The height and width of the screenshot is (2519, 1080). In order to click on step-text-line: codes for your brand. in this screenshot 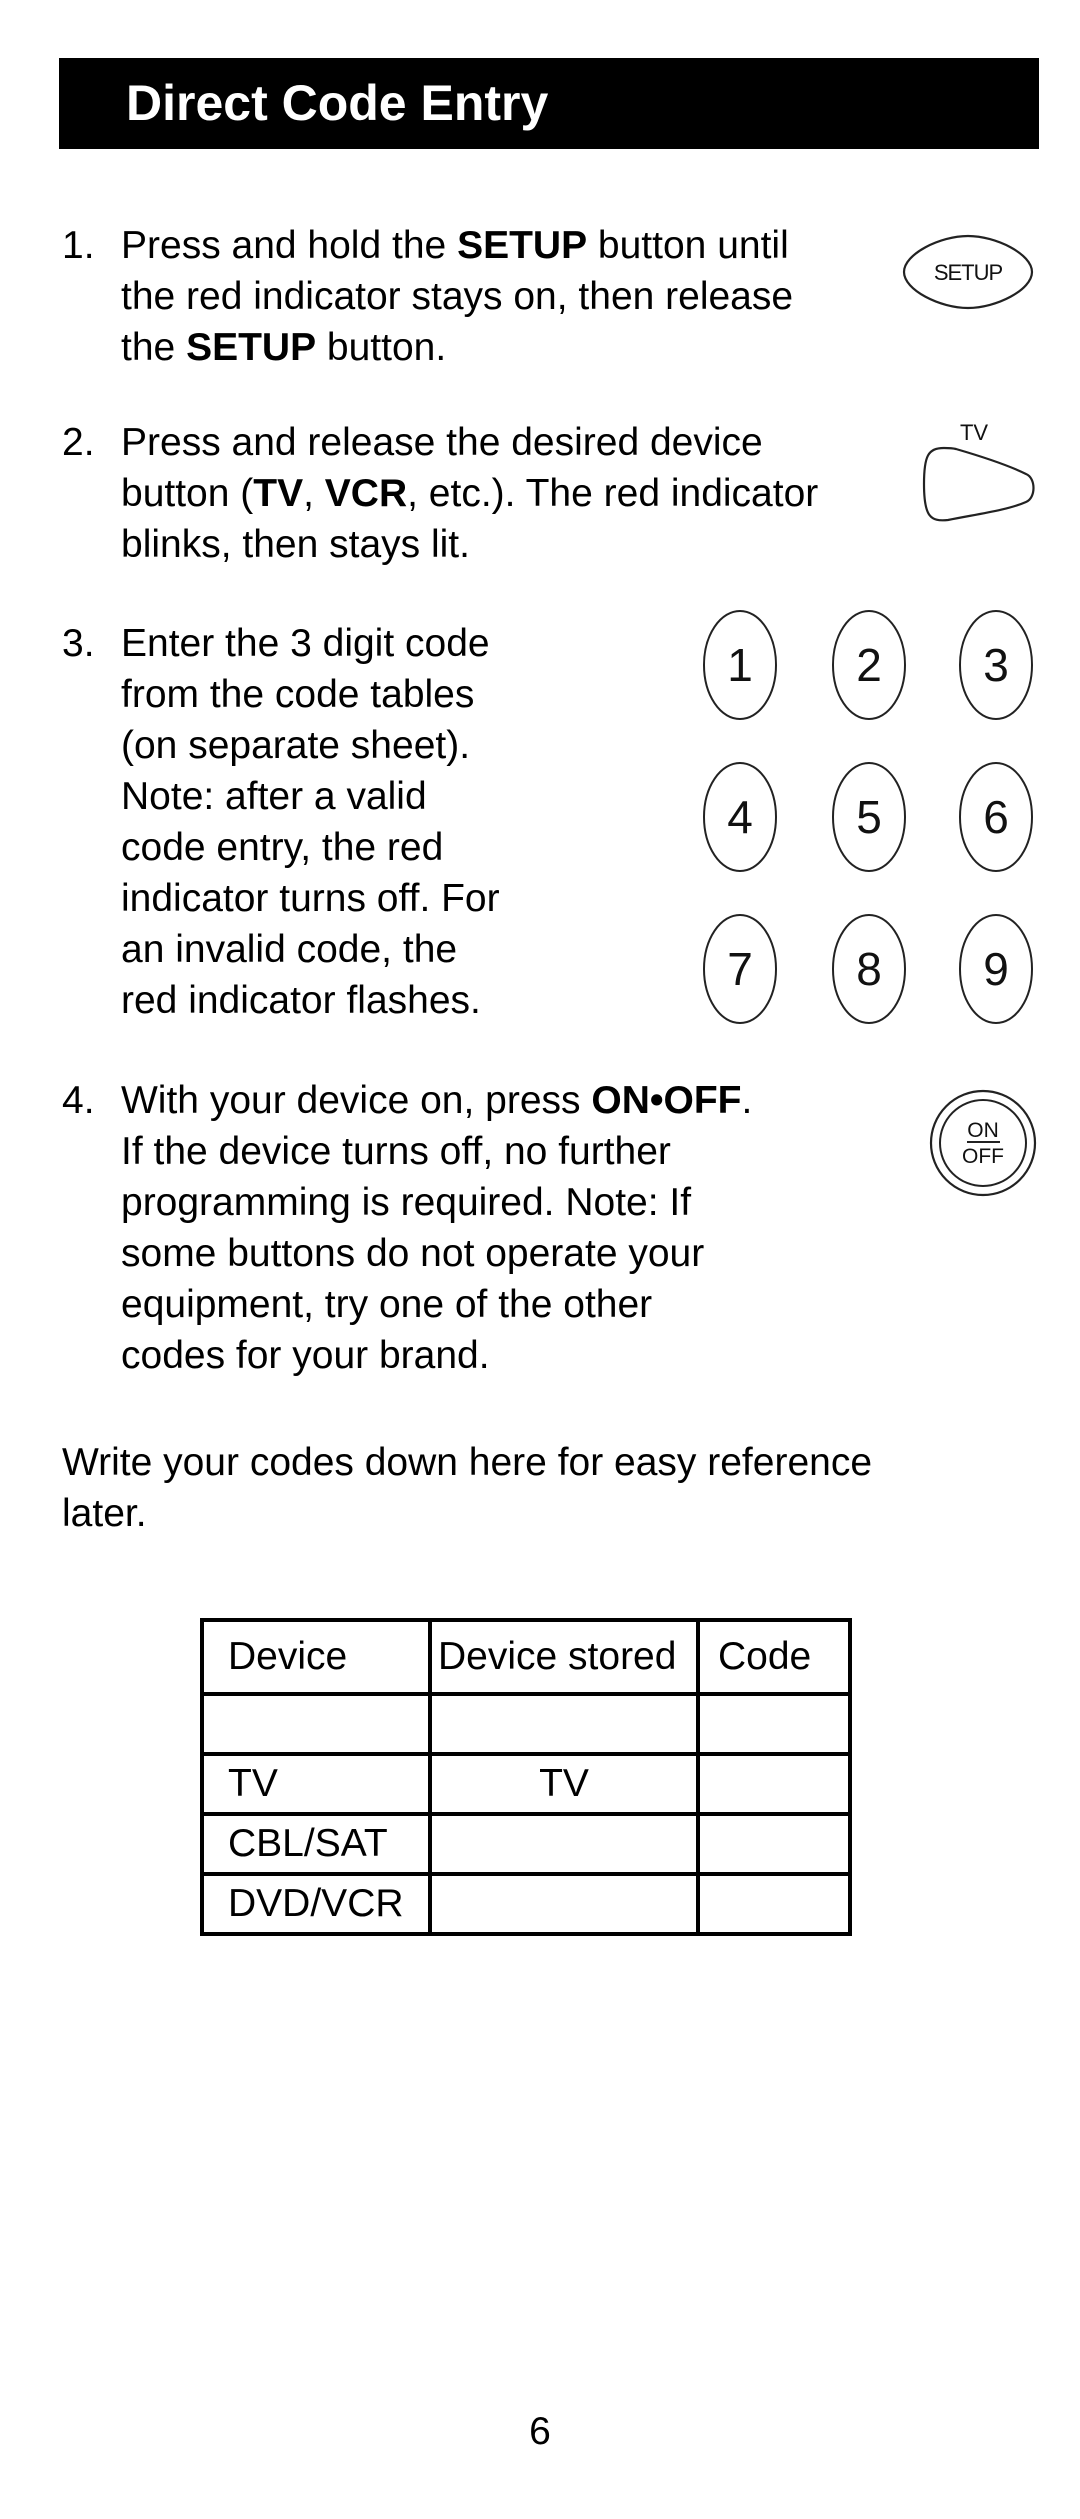, I will do `click(436, 1355)`.